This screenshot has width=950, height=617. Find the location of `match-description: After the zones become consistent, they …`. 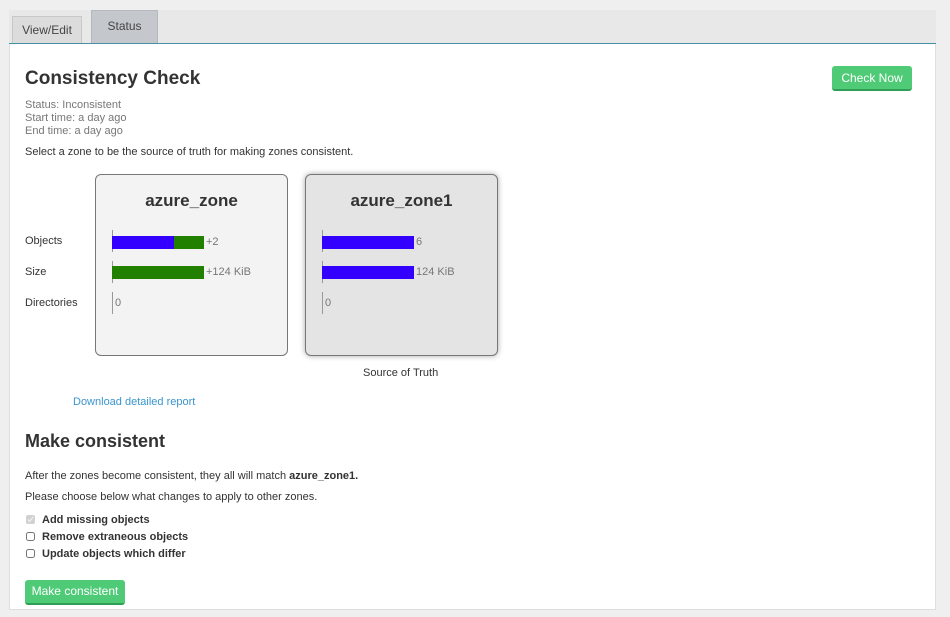

match-description: After the zones become consistent, they … is located at coordinates (191, 476).